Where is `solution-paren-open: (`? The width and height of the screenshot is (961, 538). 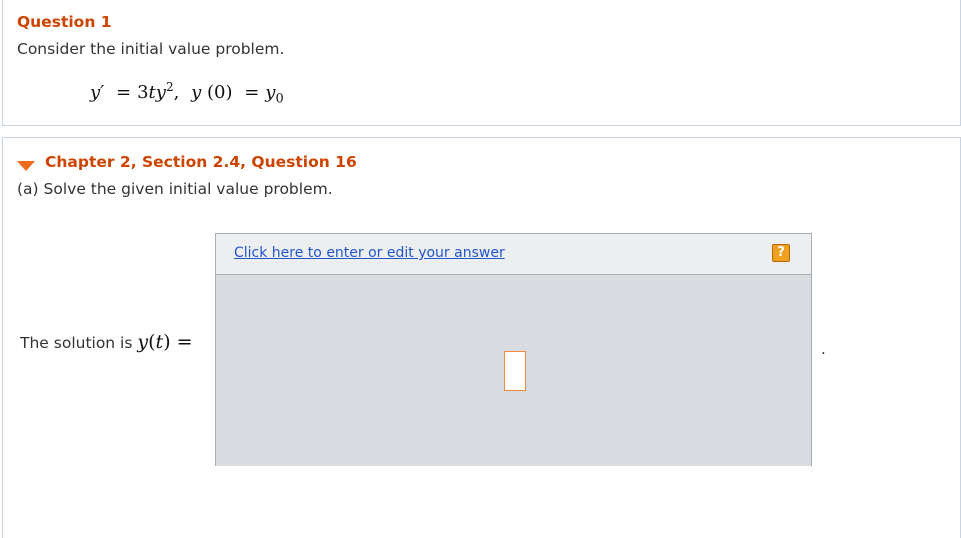 solution-paren-open: ( is located at coordinates (152, 342).